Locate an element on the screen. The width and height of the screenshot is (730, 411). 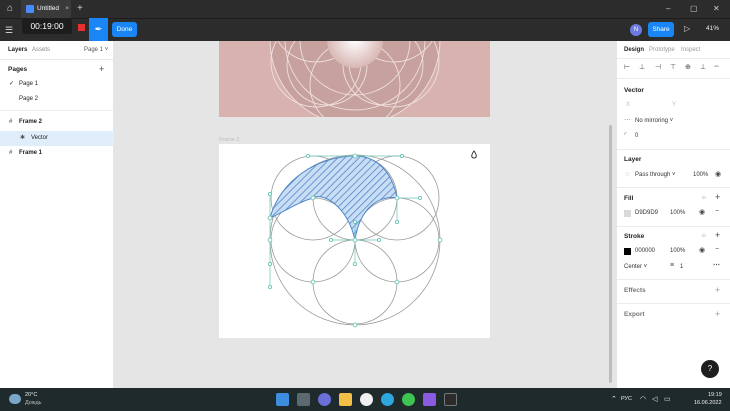
stroke-styles-icon: ⁘ is located at coordinates (704, 236).